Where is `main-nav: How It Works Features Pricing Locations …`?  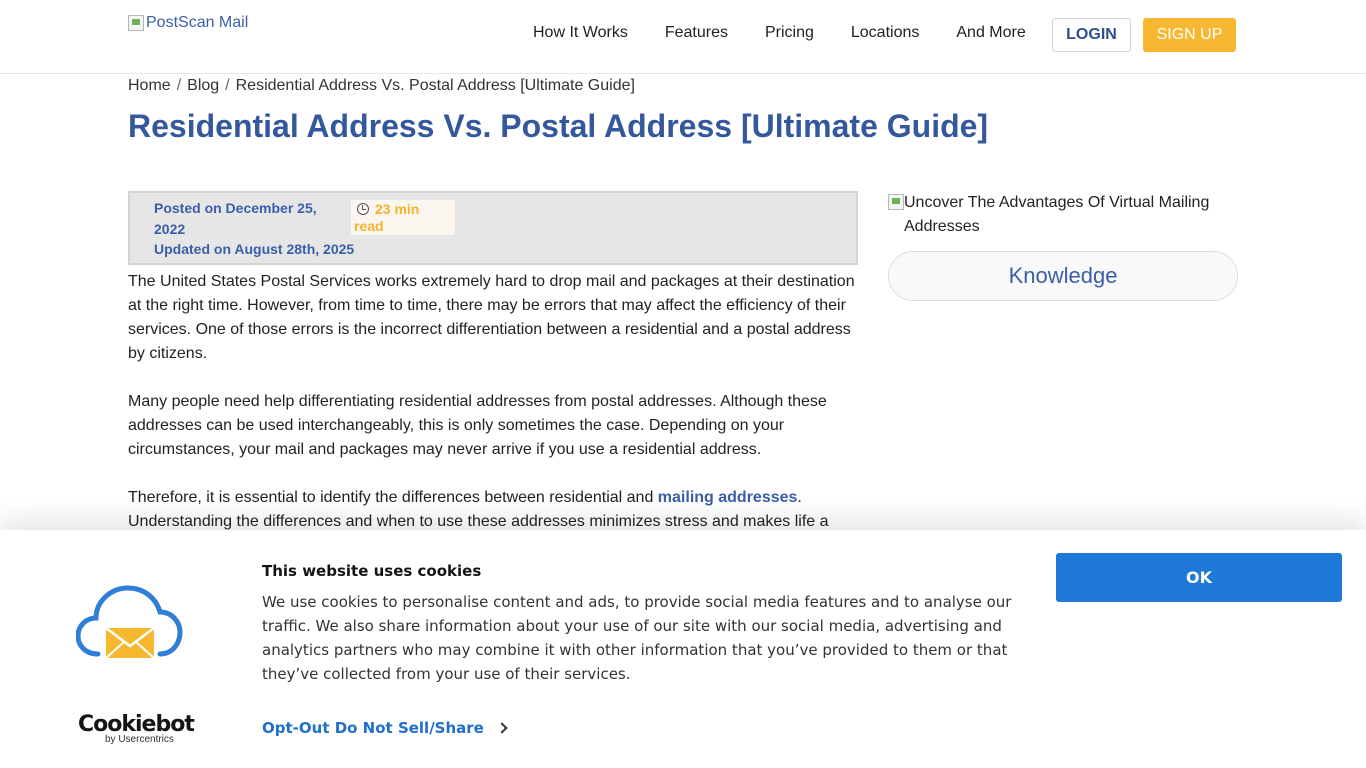 main-nav: How It Works Features Pricing Locations … is located at coordinates (798, 33).